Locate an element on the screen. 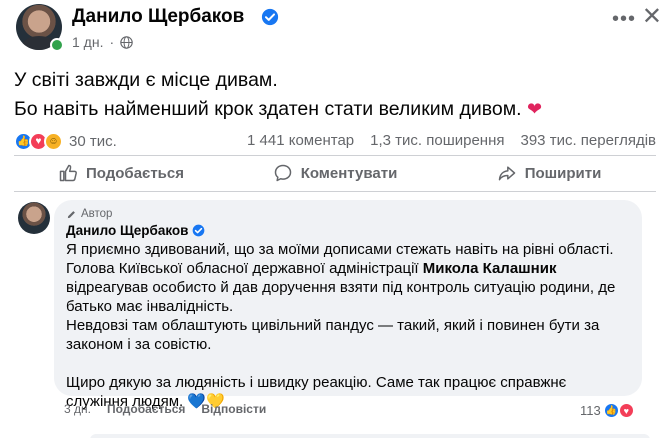 This screenshot has width=666, height=438. author-tag: Автор is located at coordinates (348, 214).